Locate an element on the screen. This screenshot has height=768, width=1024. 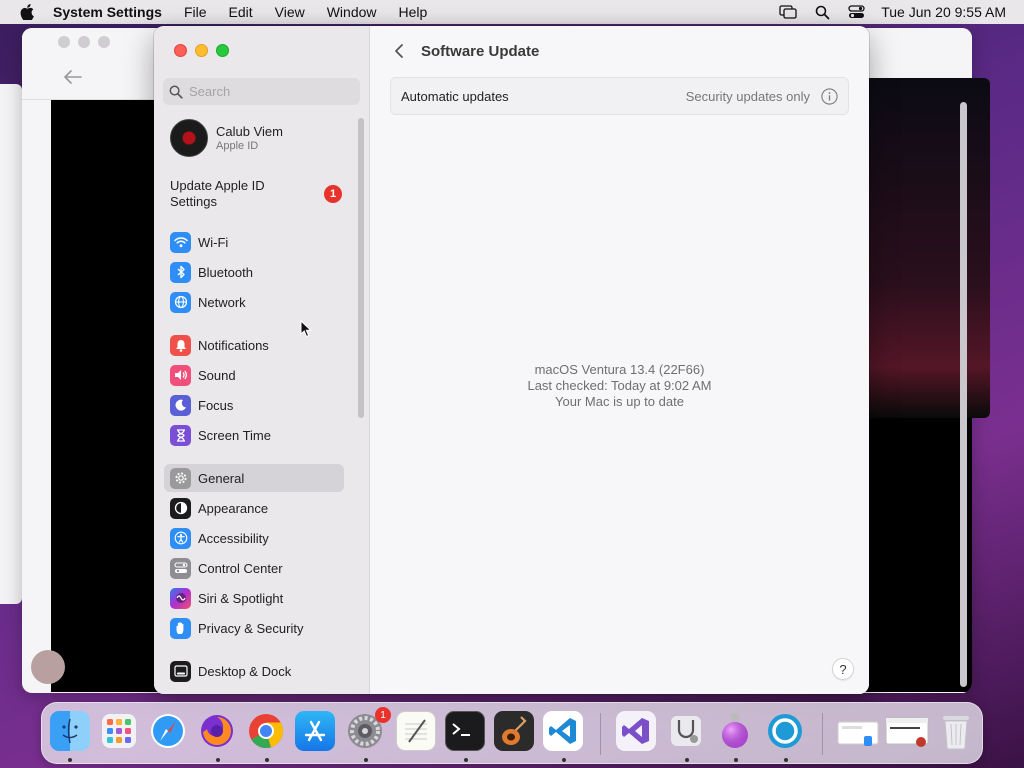
update-apple-id-settings: Update Apple ID Settings 1 is located at coordinates (265, 194).